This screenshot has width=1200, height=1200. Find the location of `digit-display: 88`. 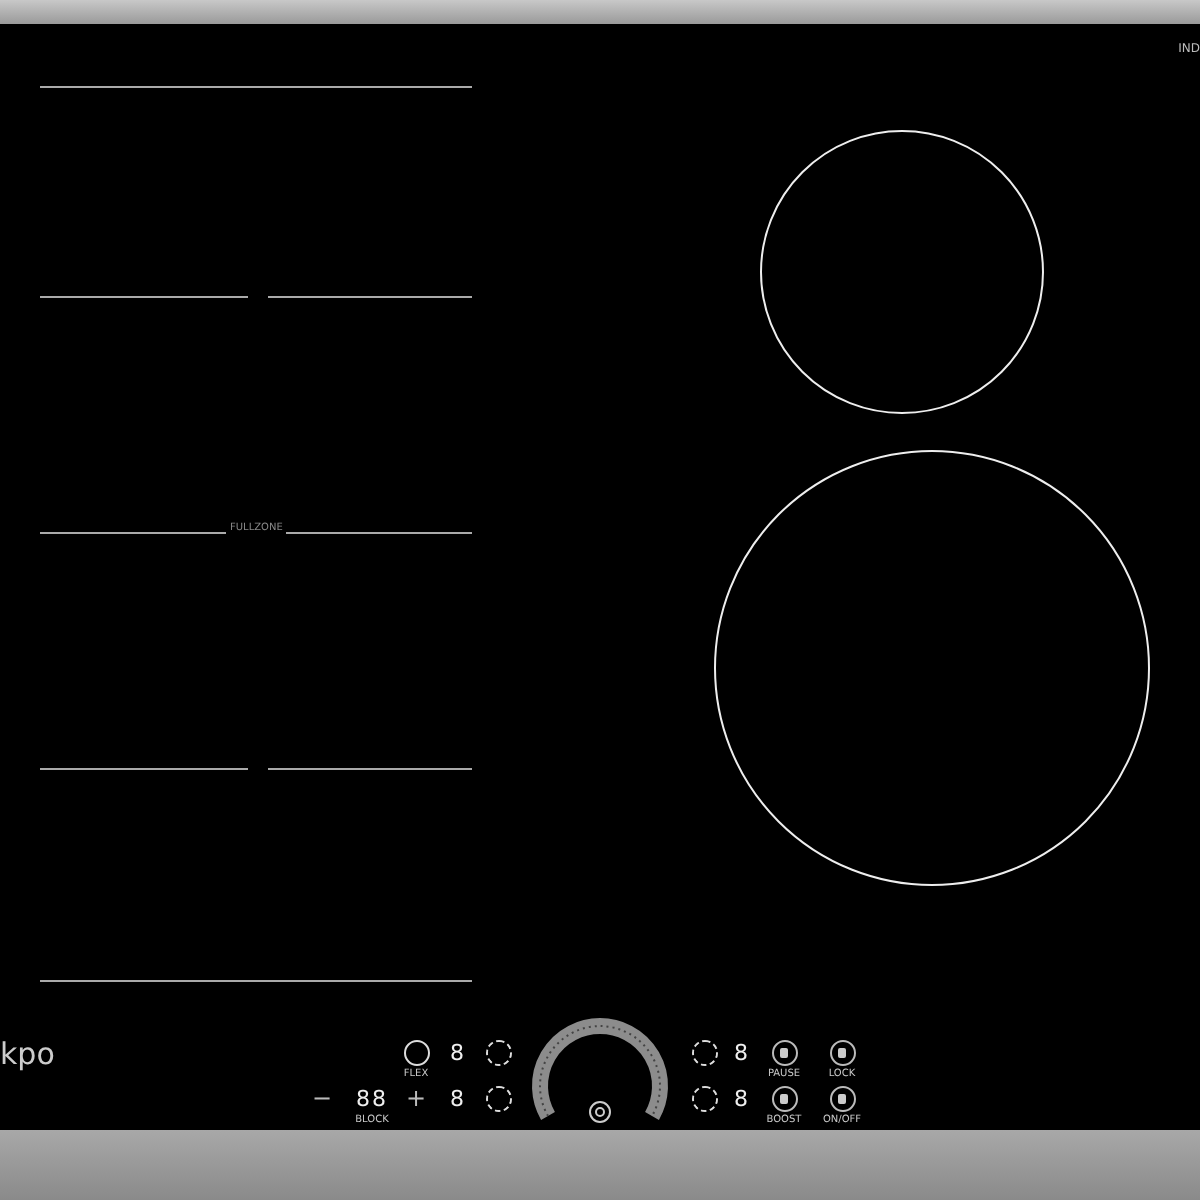

digit-display: 88 is located at coordinates (372, 1099).